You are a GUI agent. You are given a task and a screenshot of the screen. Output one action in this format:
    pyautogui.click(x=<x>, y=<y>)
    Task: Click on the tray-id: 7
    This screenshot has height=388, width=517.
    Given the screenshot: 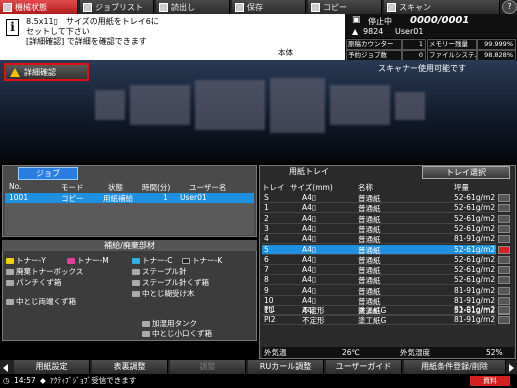 What is the action you would take?
    pyautogui.click(x=266, y=270)
    